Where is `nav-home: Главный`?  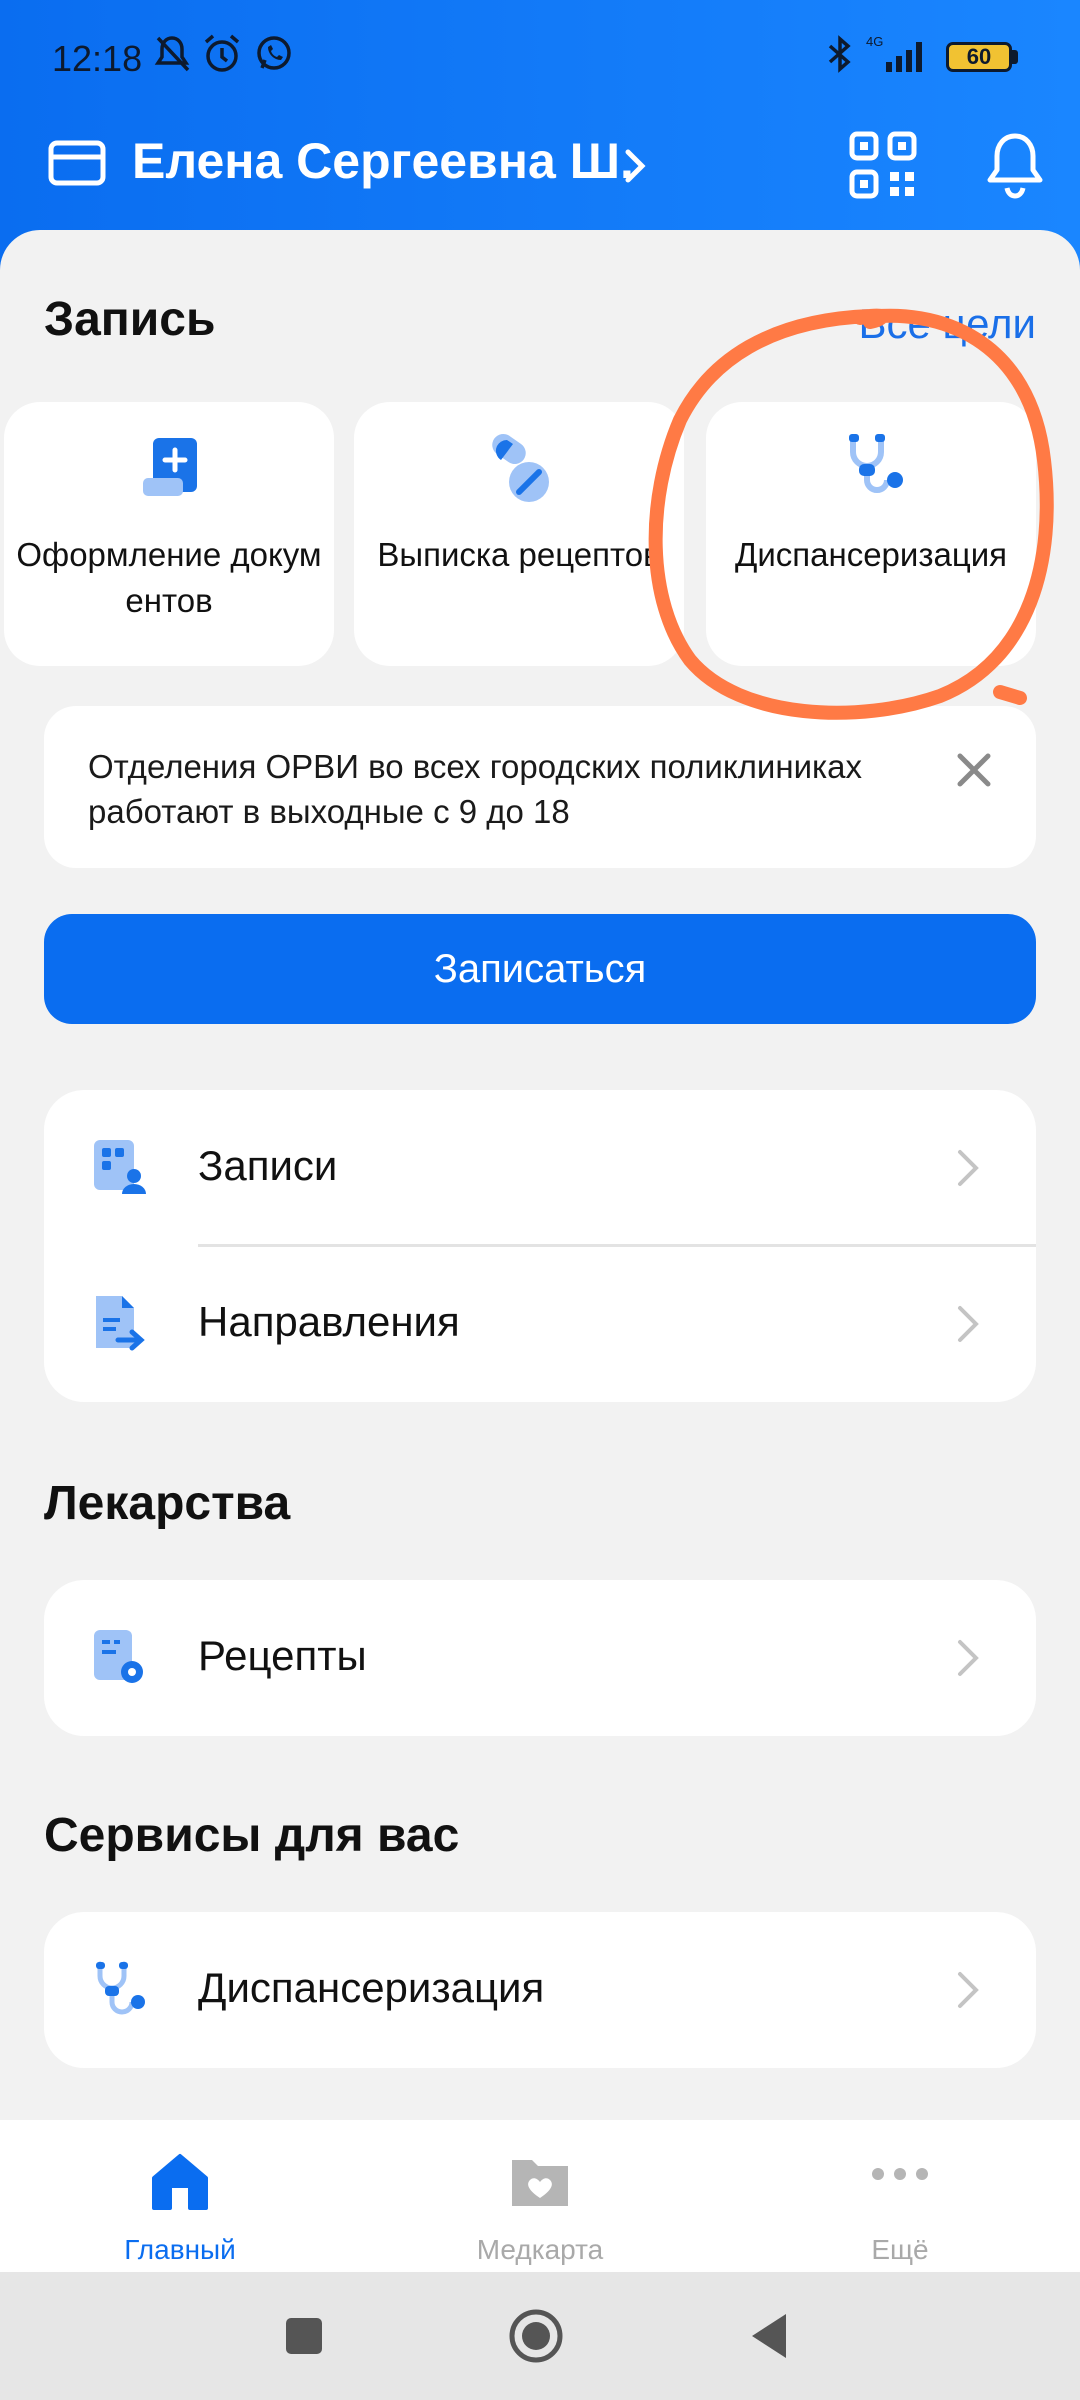 nav-home: Главный is located at coordinates (180, 2203).